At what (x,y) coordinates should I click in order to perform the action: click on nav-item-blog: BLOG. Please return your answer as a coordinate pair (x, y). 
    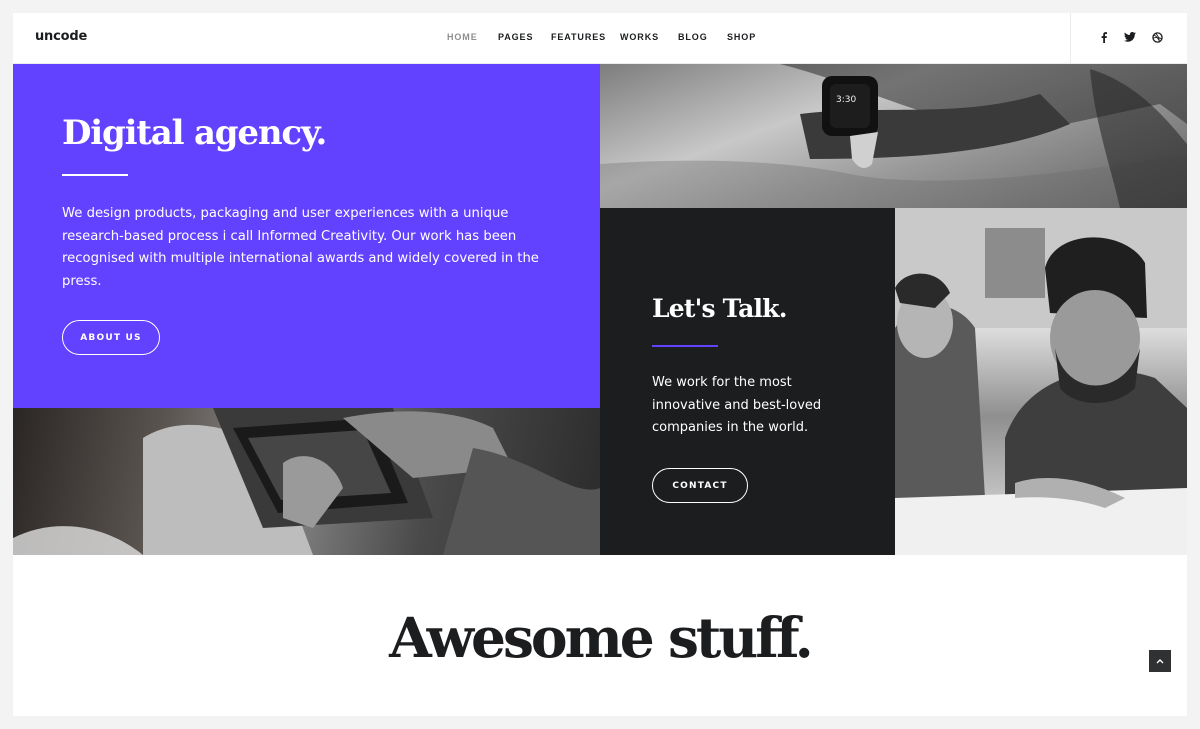
    Looking at the image, I should click on (693, 37).